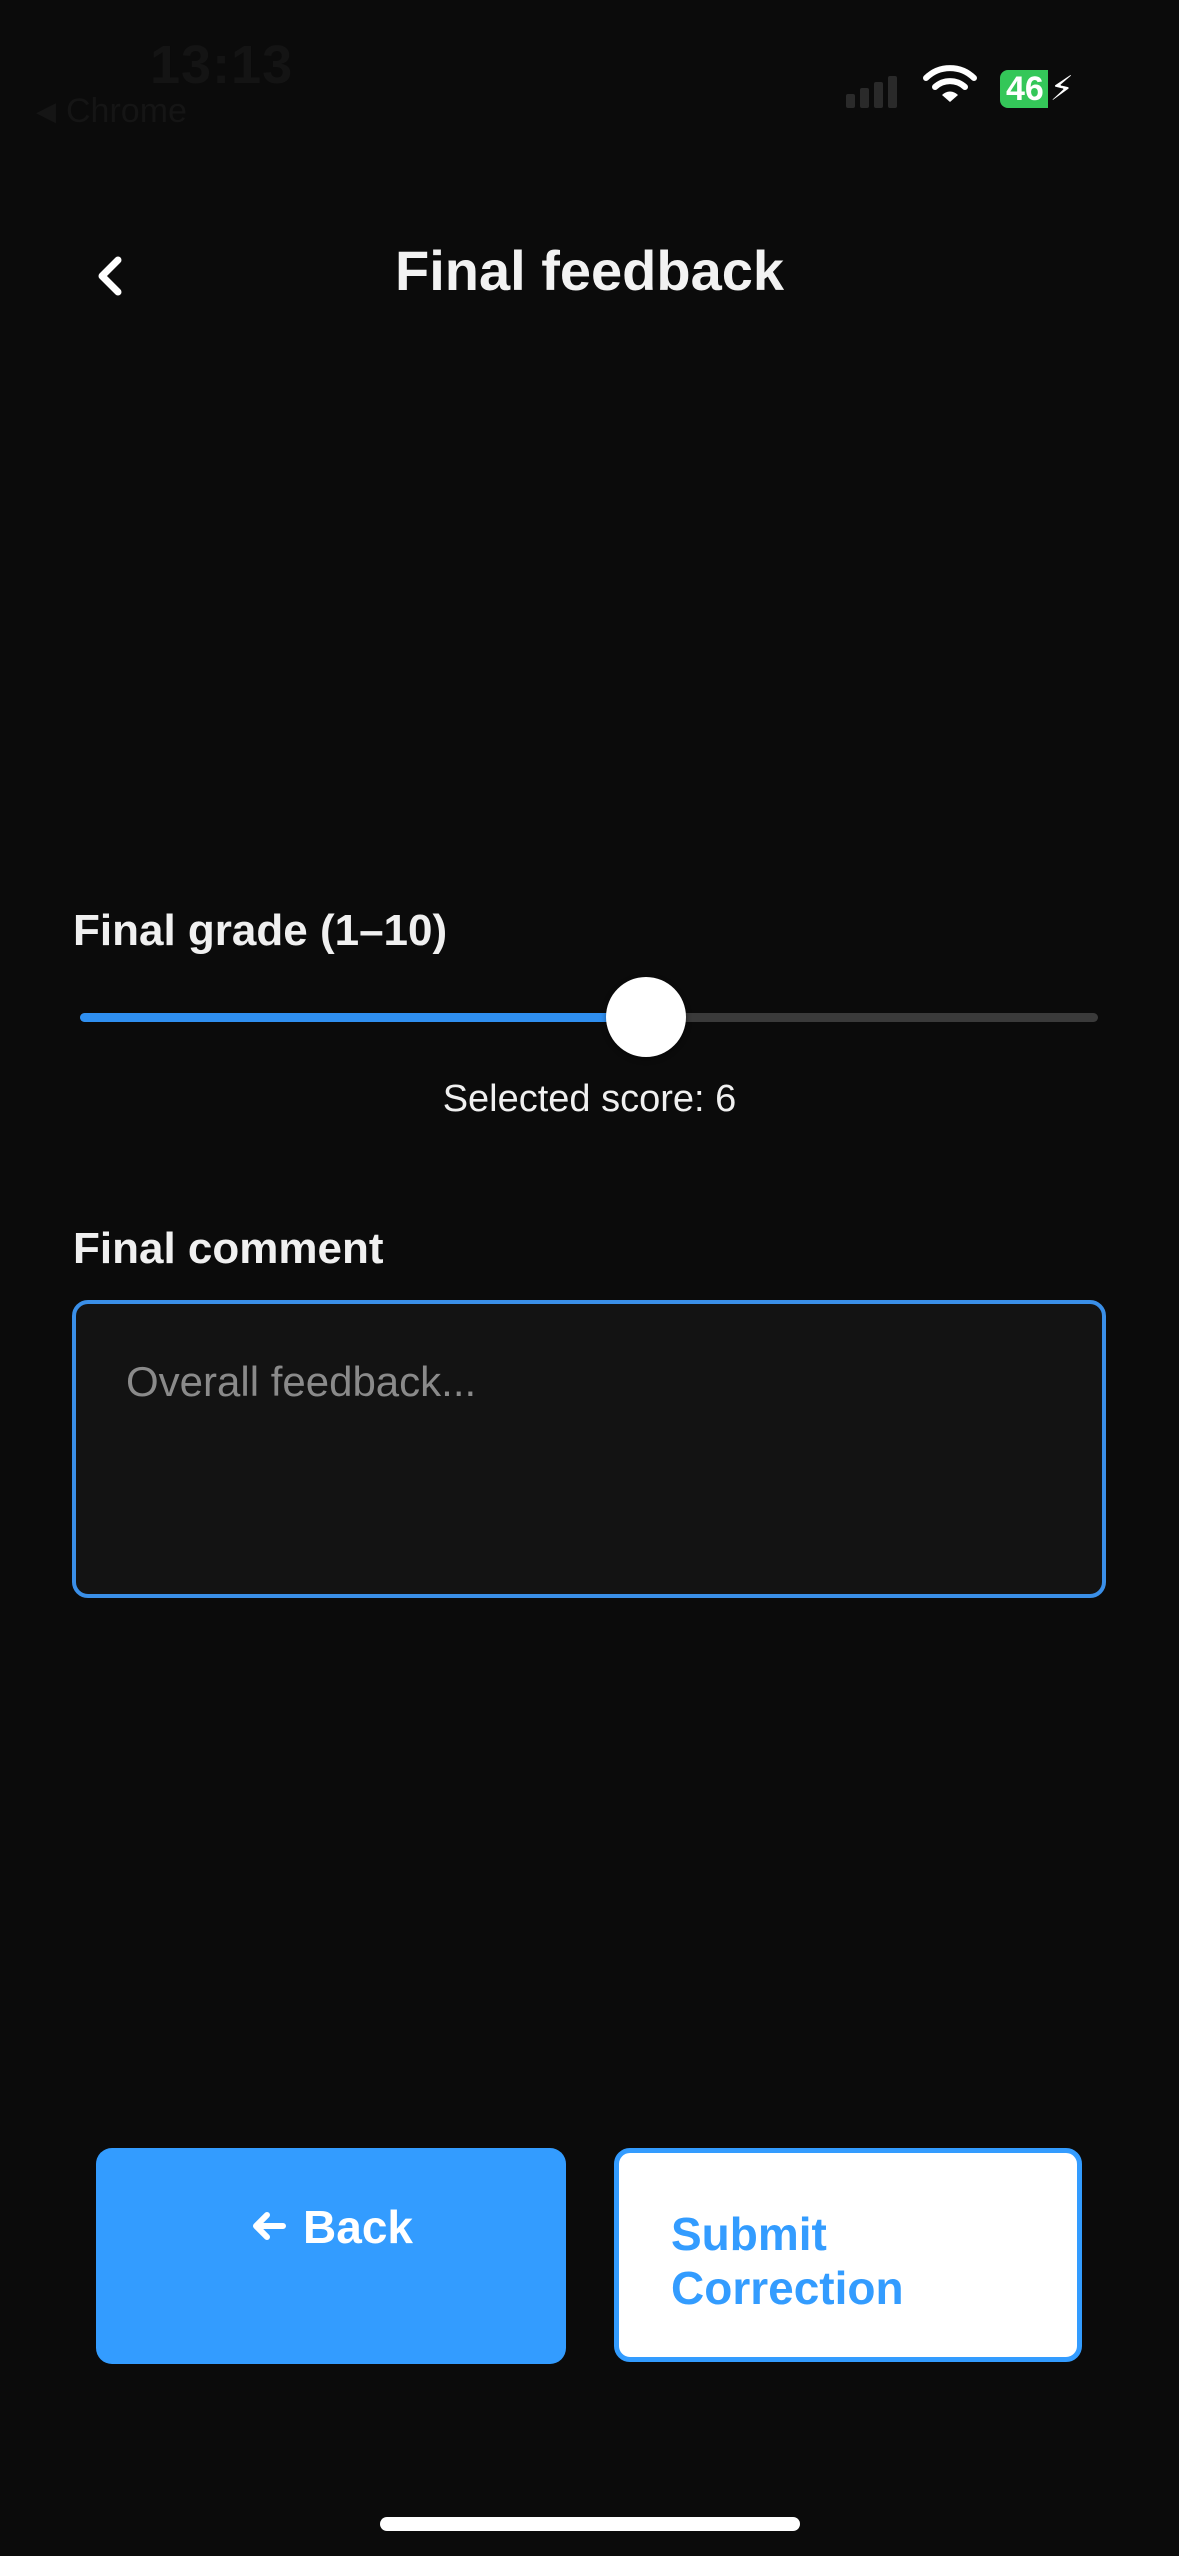 The image size is (1179, 2556). What do you see at coordinates (358, 2227) in the screenshot?
I see `back-button-label: Back` at bounding box center [358, 2227].